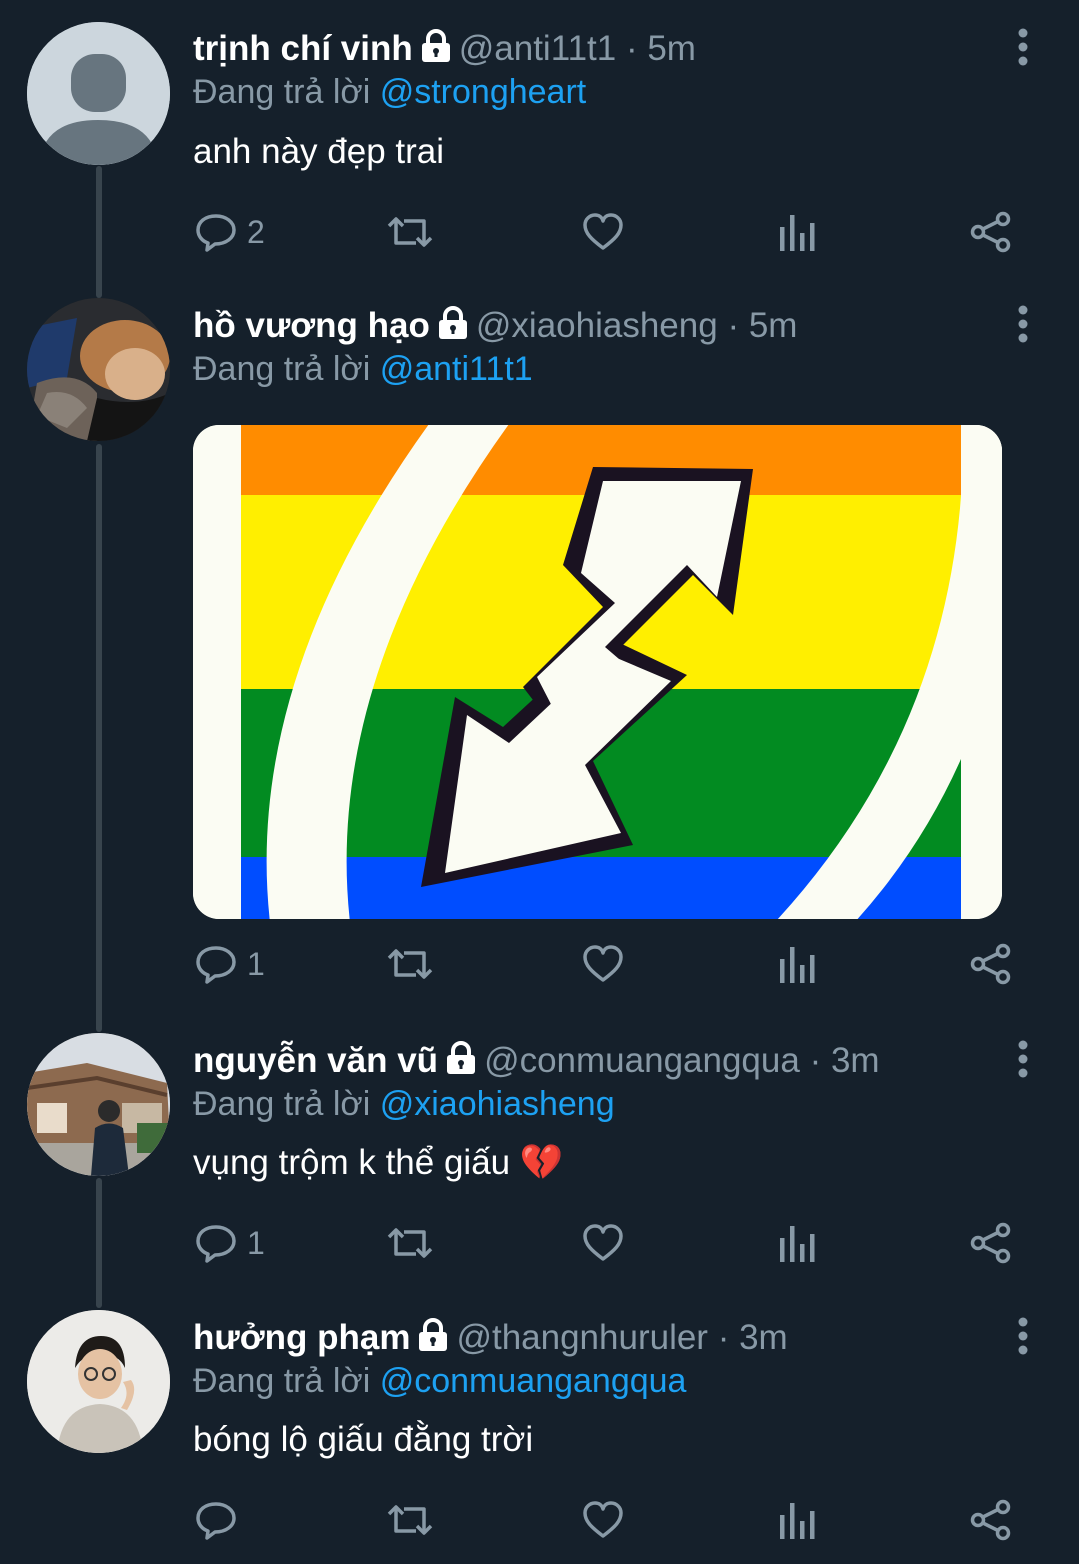  I want to click on analytics-icon, so click(797, 1521).